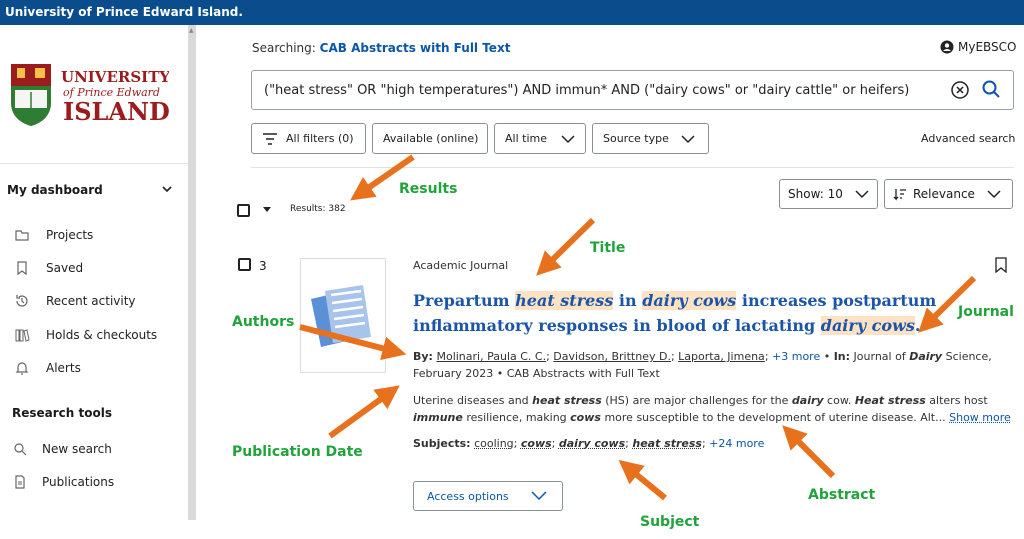  Describe the element at coordinates (667, 443) in the screenshot. I see `subject-link: heat stress` at that location.